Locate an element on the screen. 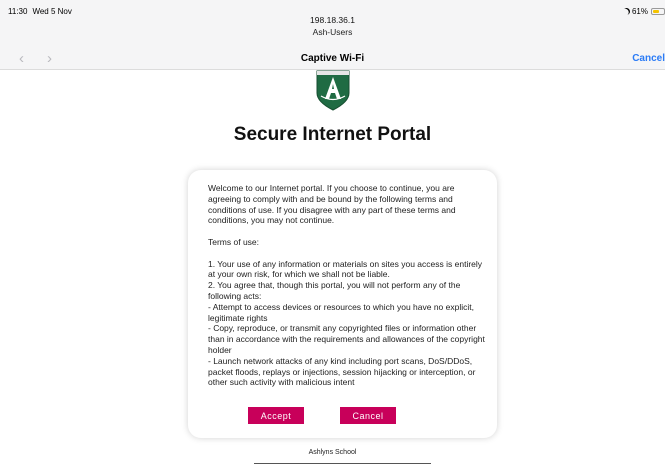 The width and height of the screenshot is (665, 466). page-title: Secure Internet Portal is located at coordinates (332, 134).